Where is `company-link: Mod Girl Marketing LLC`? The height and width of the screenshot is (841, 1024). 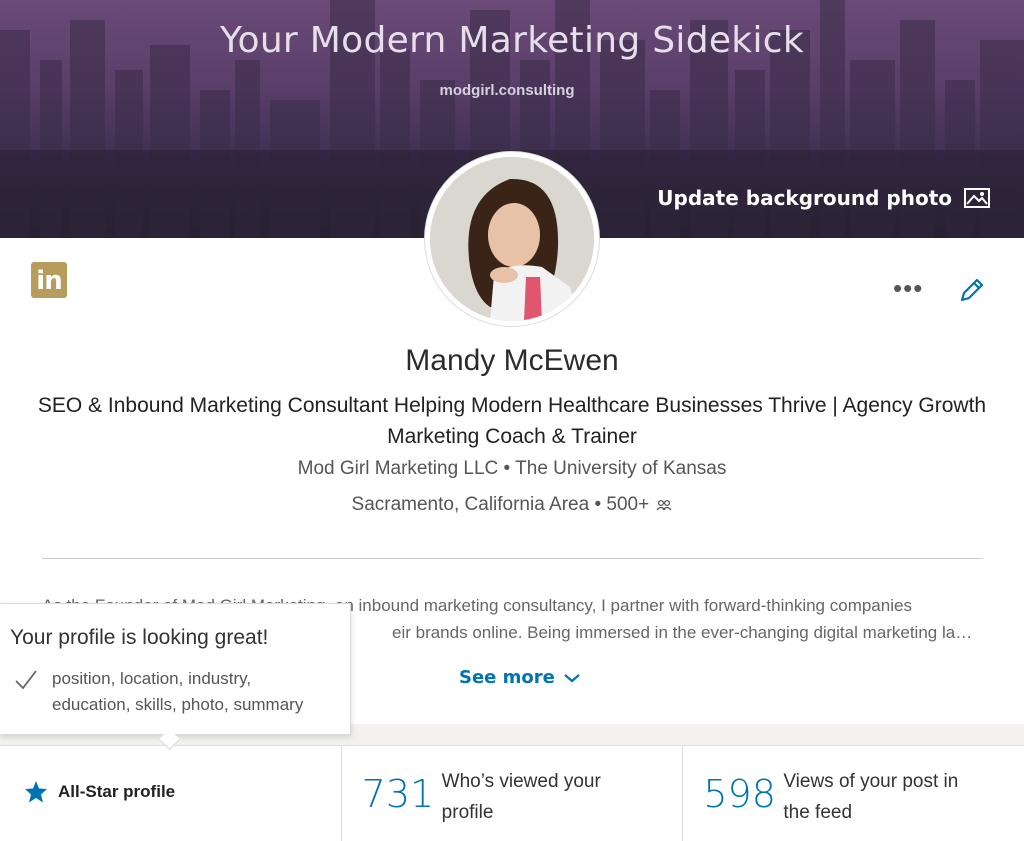 company-link: Mod Girl Marketing LLC is located at coordinates (398, 468).